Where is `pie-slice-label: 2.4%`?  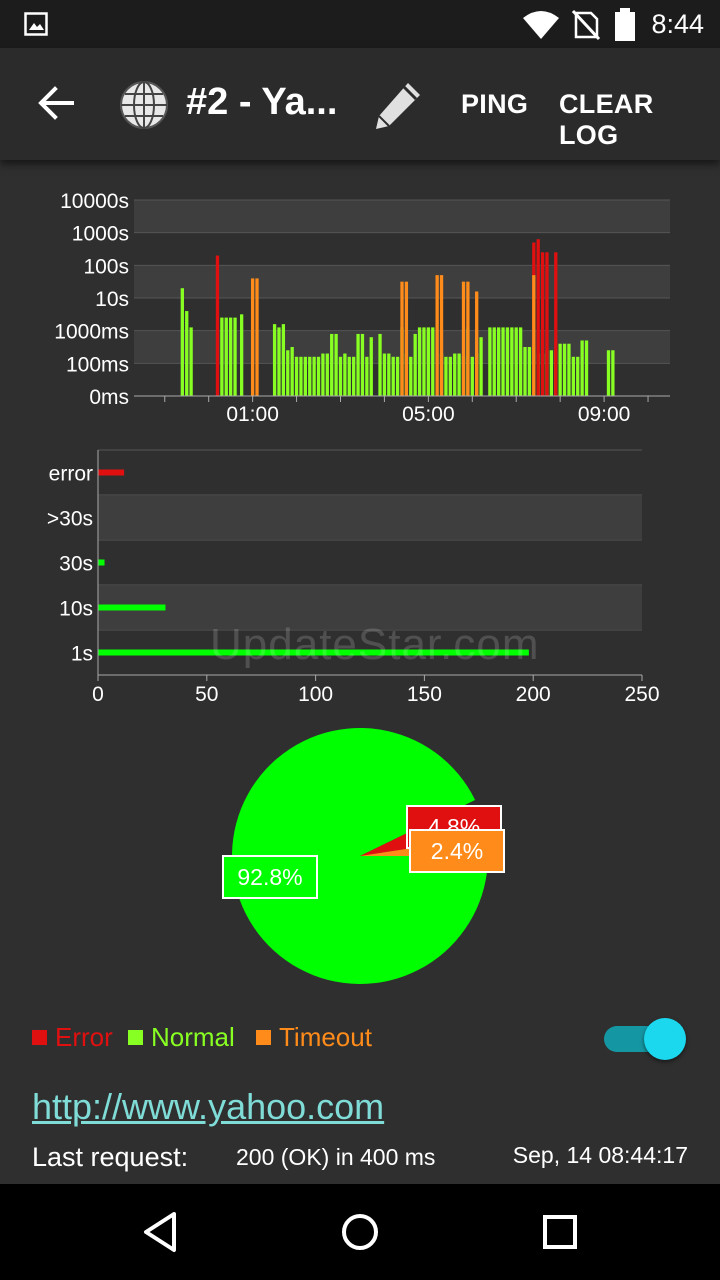
pie-slice-label: 2.4% is located at coordinates (457, 851).